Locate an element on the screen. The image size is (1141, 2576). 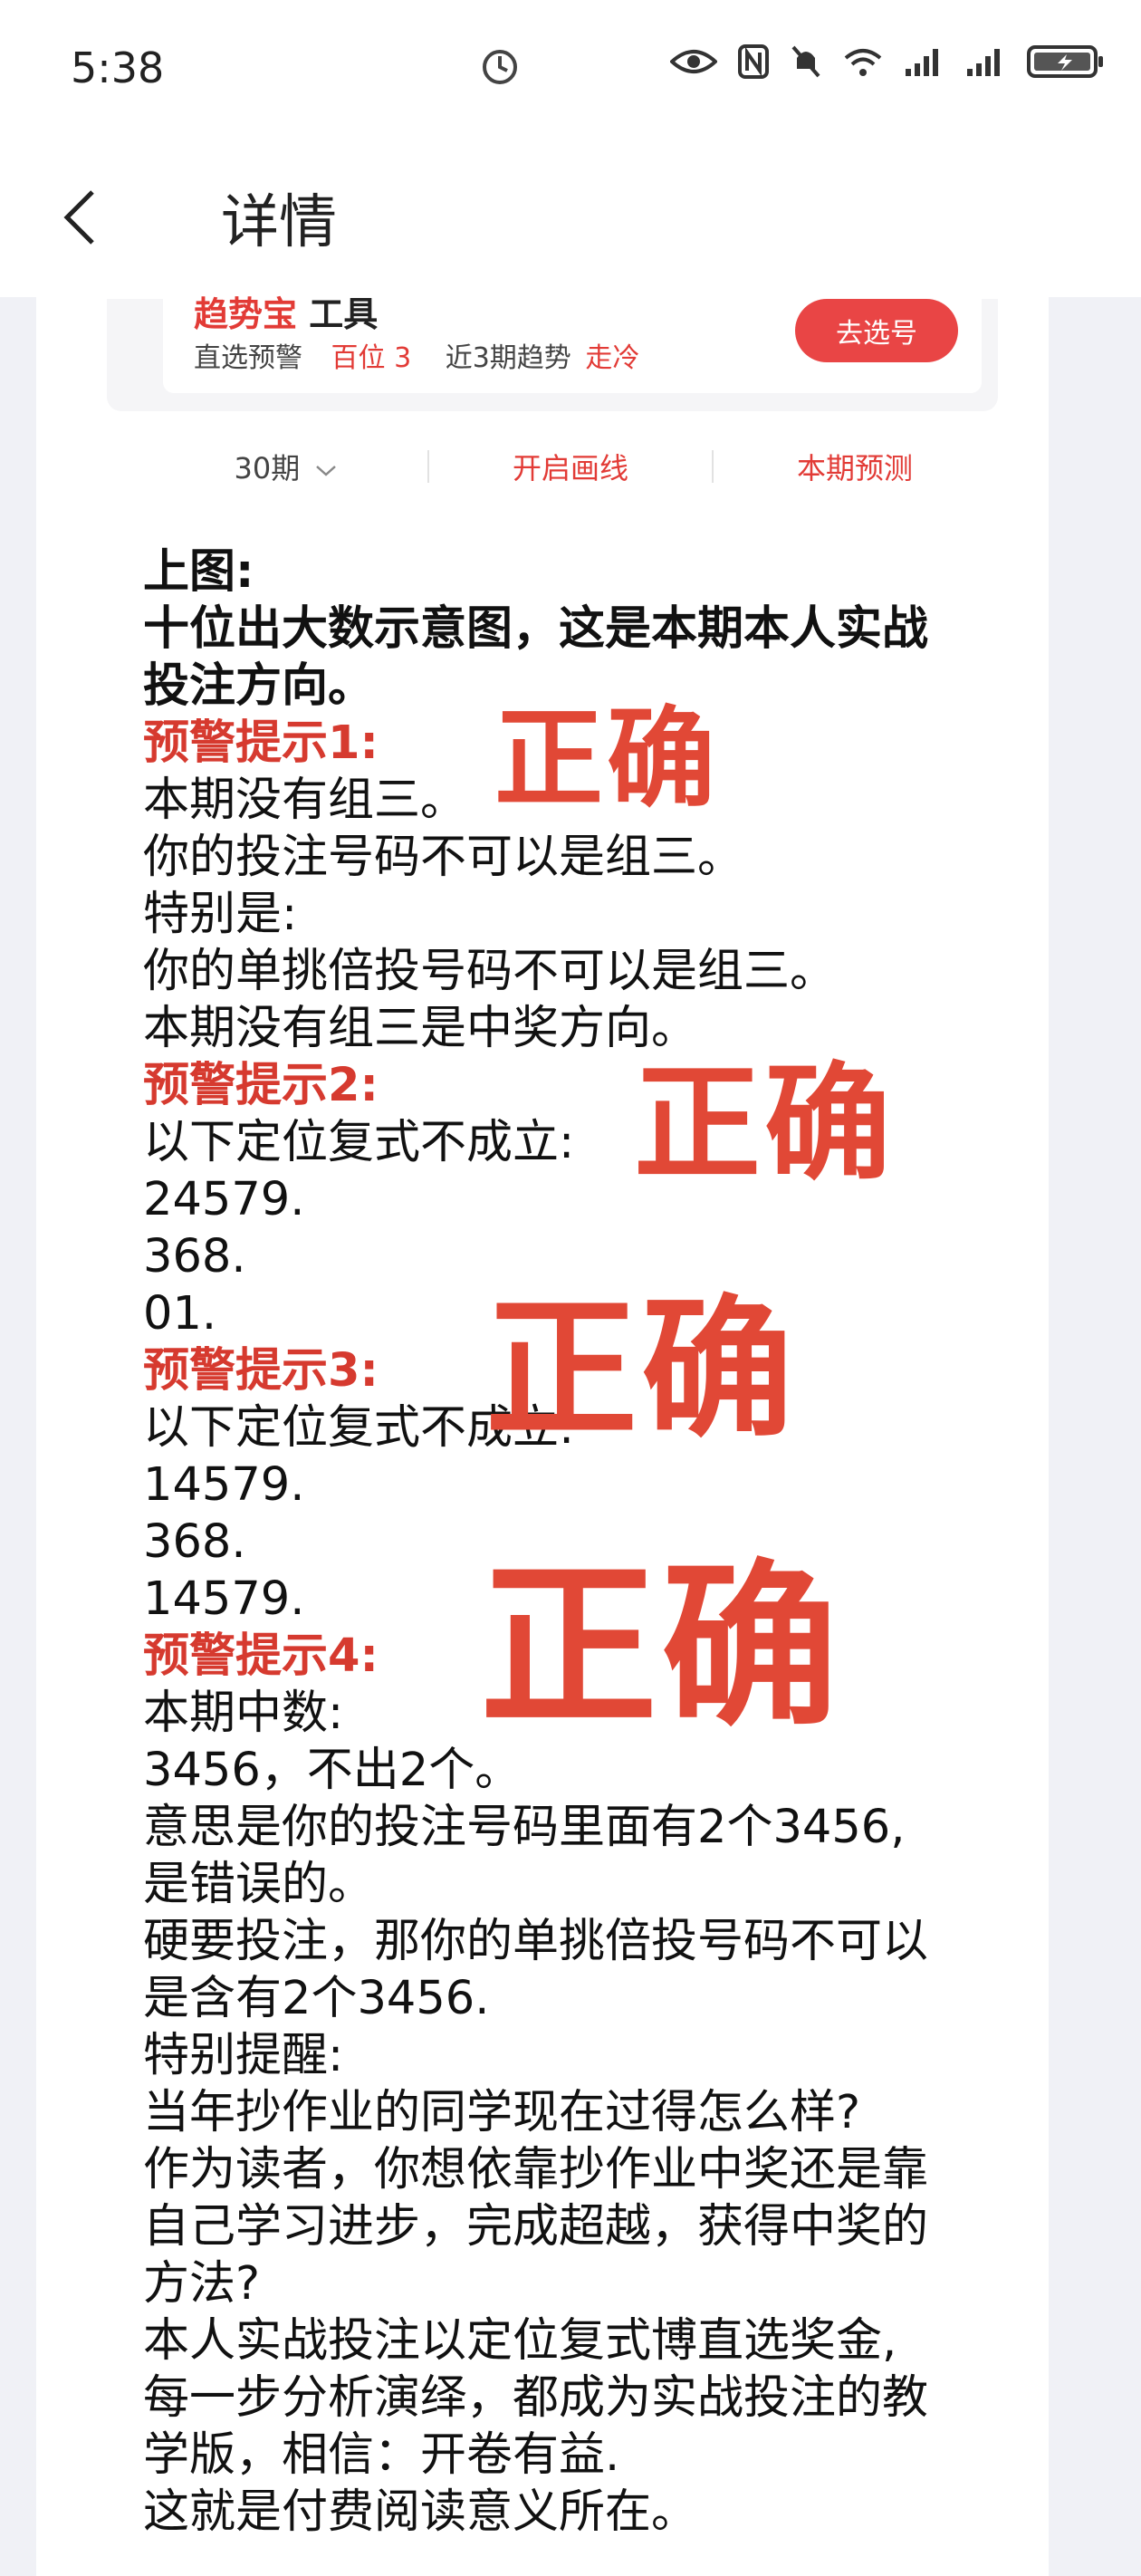
tool-title-suffix: 工具 is located at coordinates (338, 314).